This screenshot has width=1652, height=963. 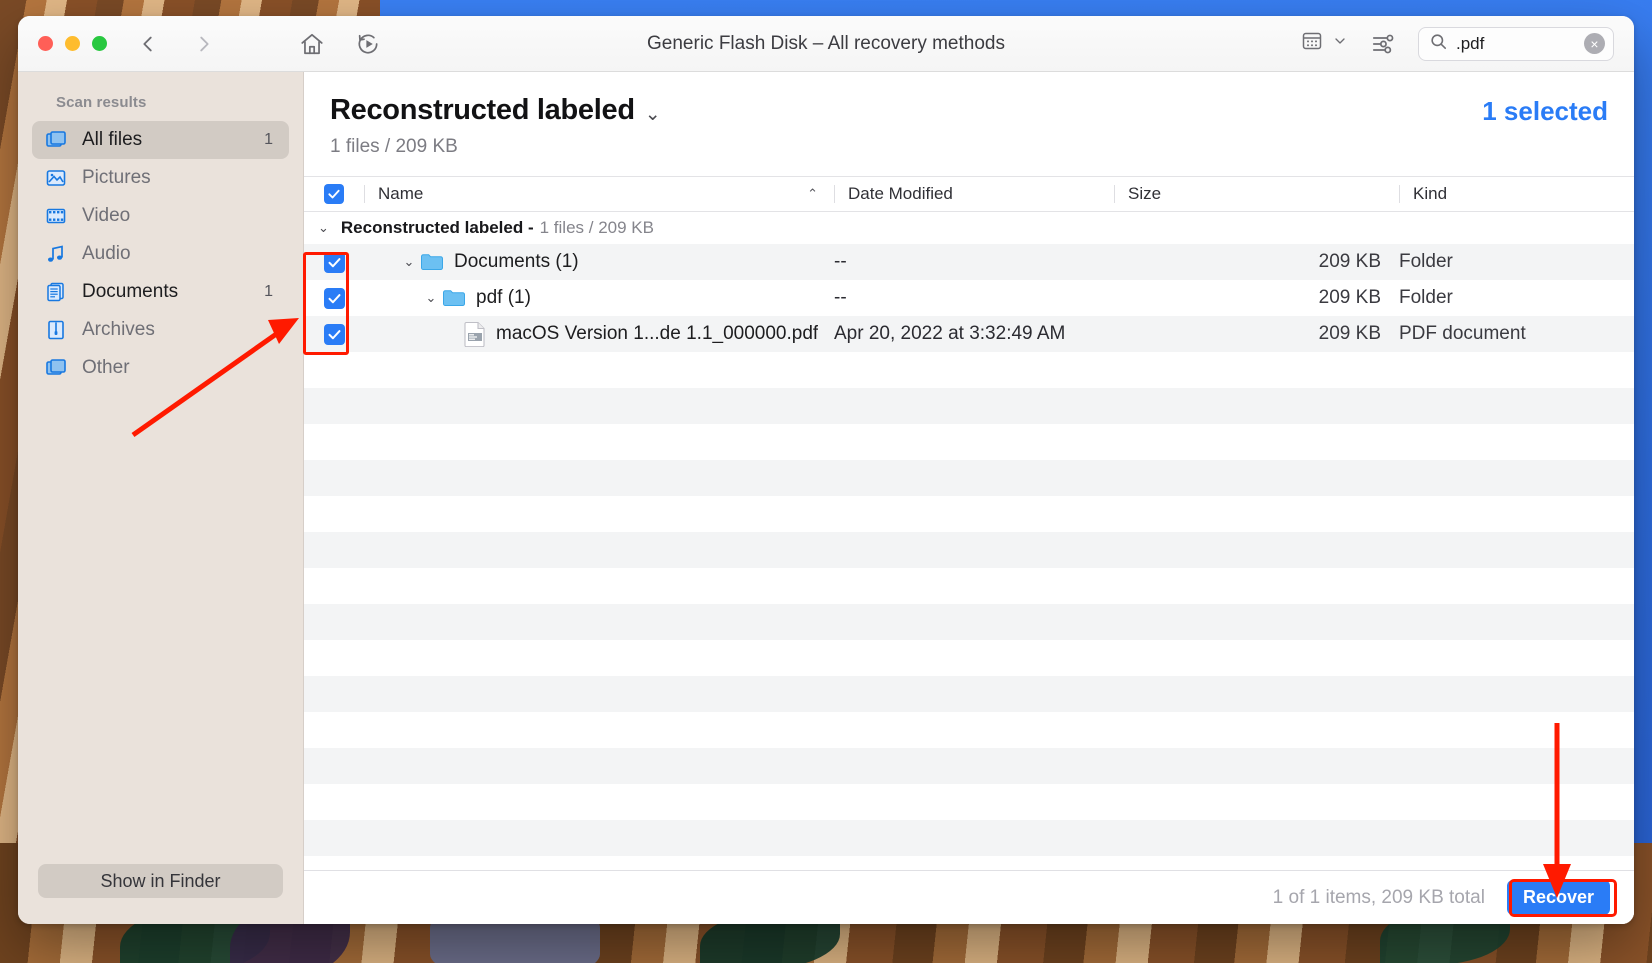 I want to click on minimize-window-button, so click(x=72, y=43).